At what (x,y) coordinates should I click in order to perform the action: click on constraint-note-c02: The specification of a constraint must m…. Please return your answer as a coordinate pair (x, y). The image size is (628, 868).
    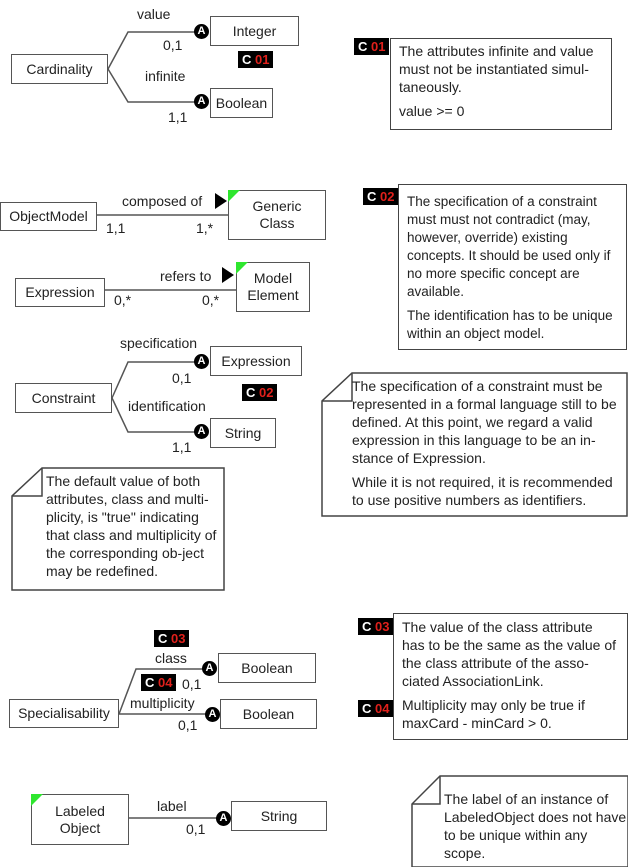
    Looking at the image, I should click on (512, 267).